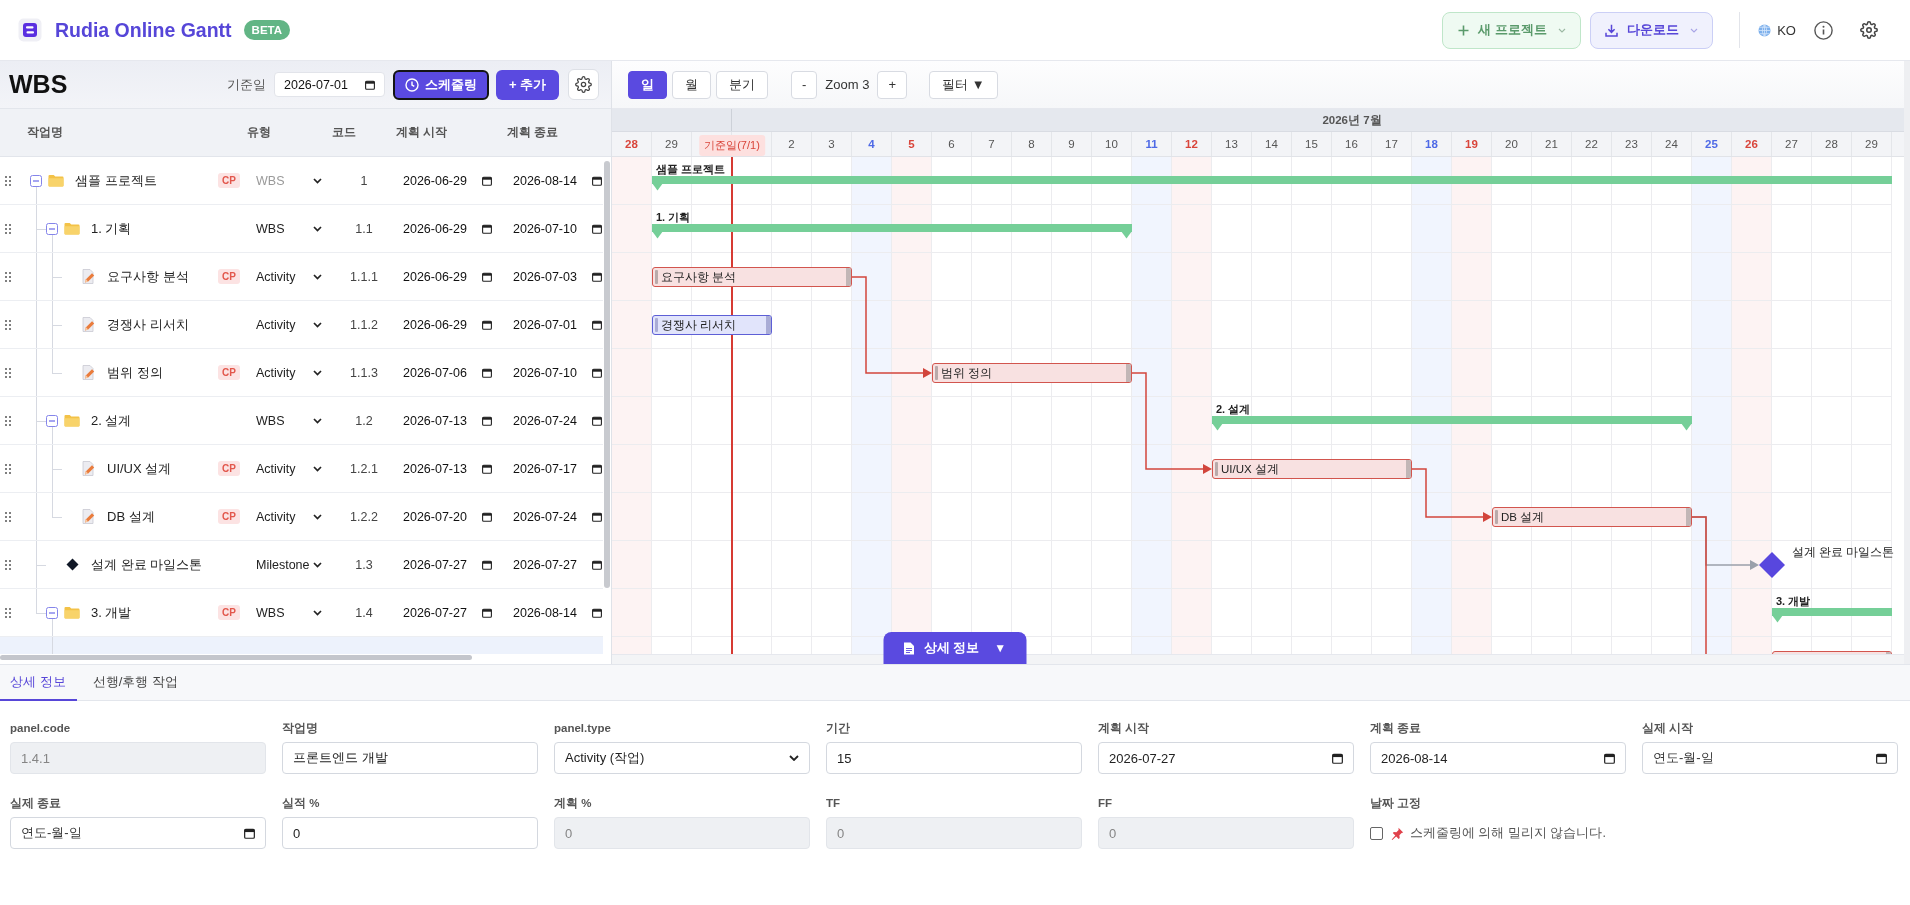  What do you see at coordinates (892, 84) in the screenshot?
I see `zoom-in-button: +` at bounding box center [892, 84].